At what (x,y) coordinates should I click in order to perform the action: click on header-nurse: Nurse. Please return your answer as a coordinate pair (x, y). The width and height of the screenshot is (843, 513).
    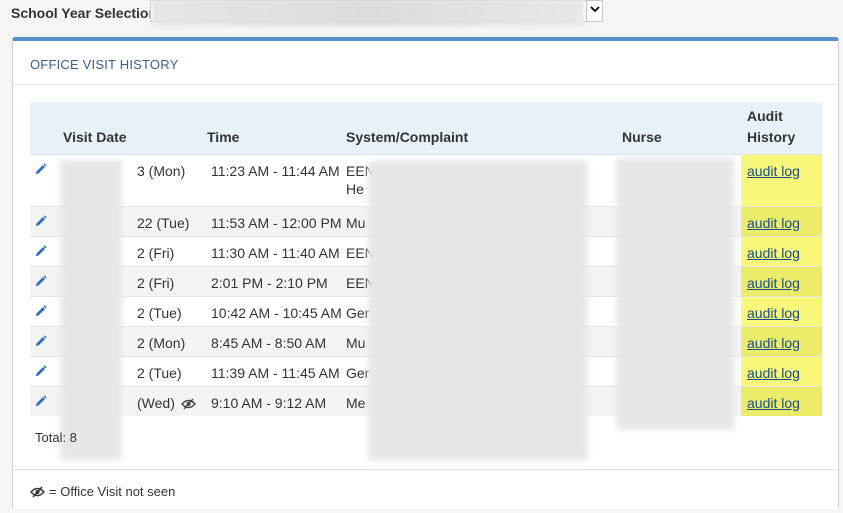
    Looking at the image, I should click on (681, 128).